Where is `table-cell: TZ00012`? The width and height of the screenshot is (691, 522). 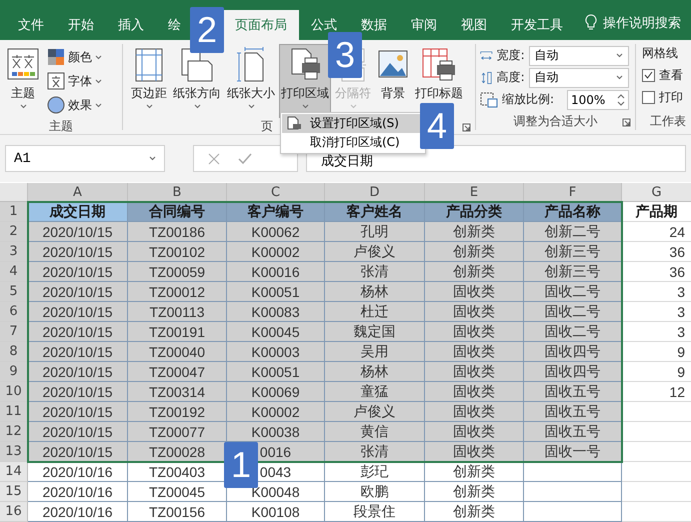
table-cell: TZ00012 is located at coordinates (177, 292).